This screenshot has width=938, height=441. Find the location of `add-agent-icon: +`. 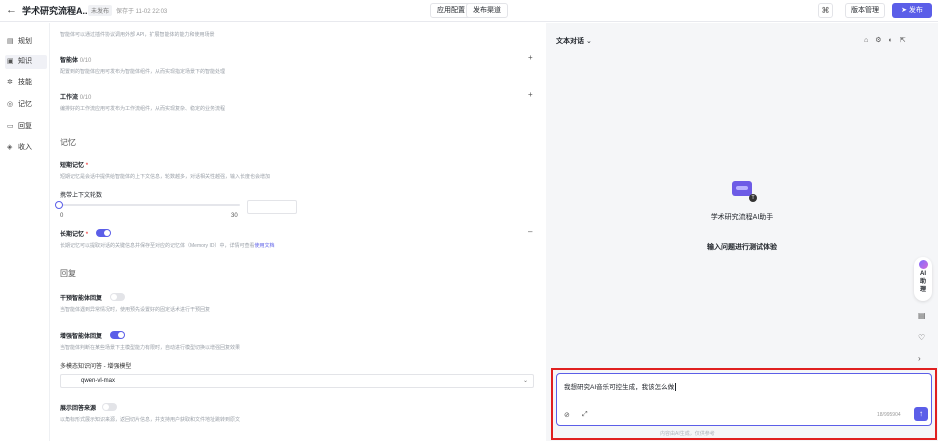

add-agent-icon: + is located at coordinates (530, 57).